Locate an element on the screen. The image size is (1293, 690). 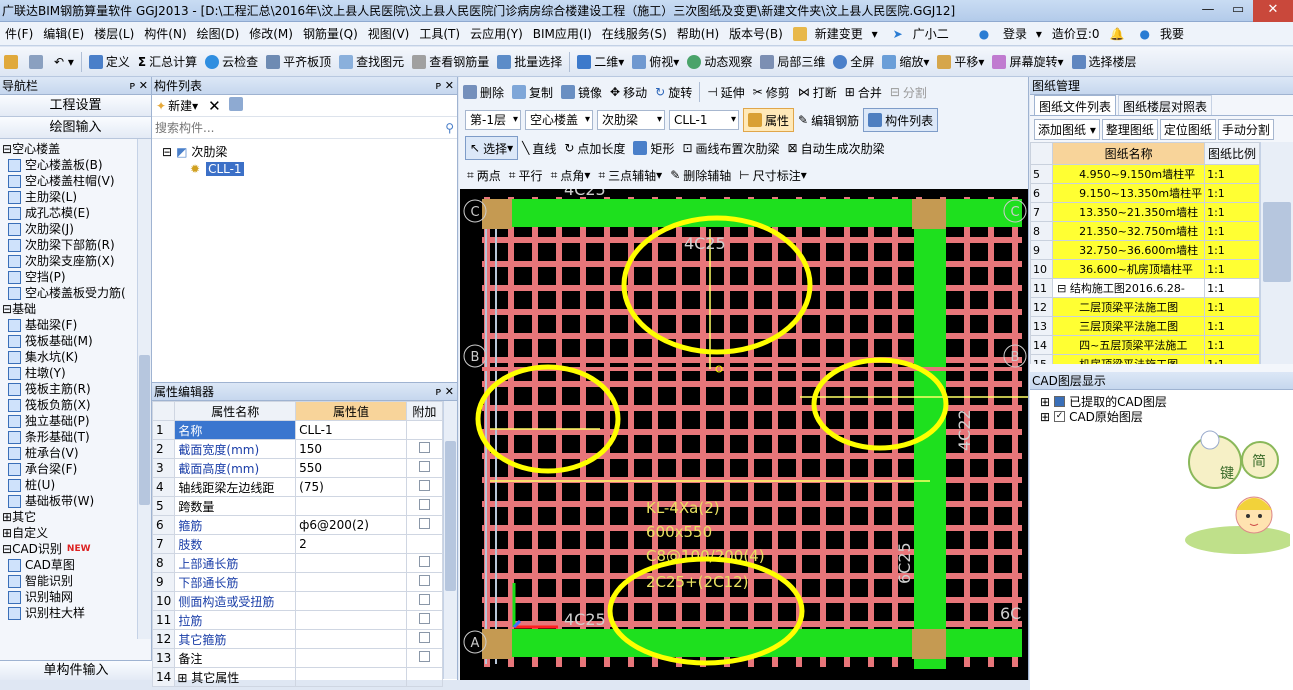
nav-item: 独立基础(P) is located at coordinates (69, 421).